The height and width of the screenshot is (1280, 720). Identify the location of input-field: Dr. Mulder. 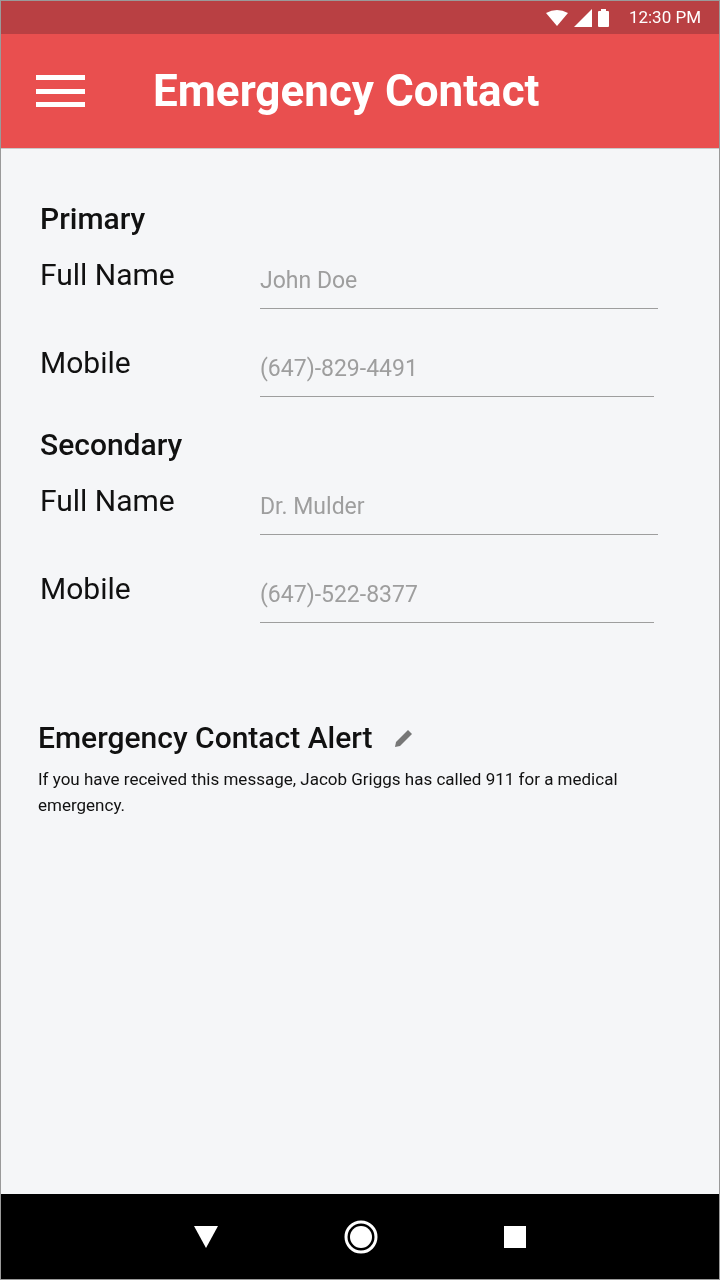
(459, 509).